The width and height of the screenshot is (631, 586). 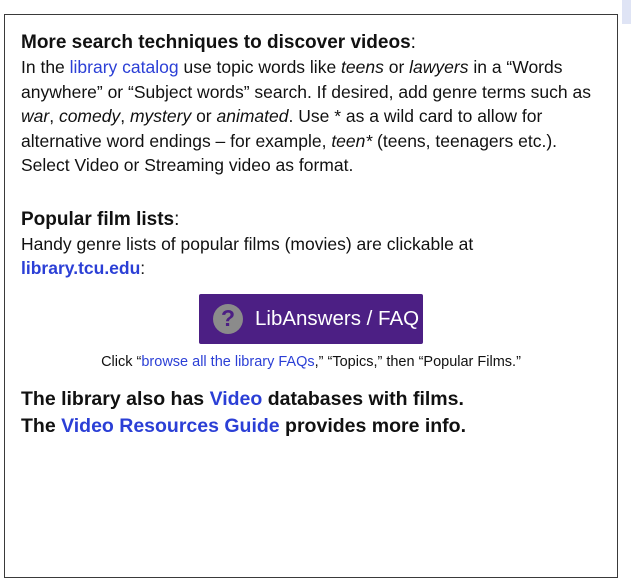 I want to click on popular-film-lists-heading: Popular film lists:, so click(x=100, y=219).